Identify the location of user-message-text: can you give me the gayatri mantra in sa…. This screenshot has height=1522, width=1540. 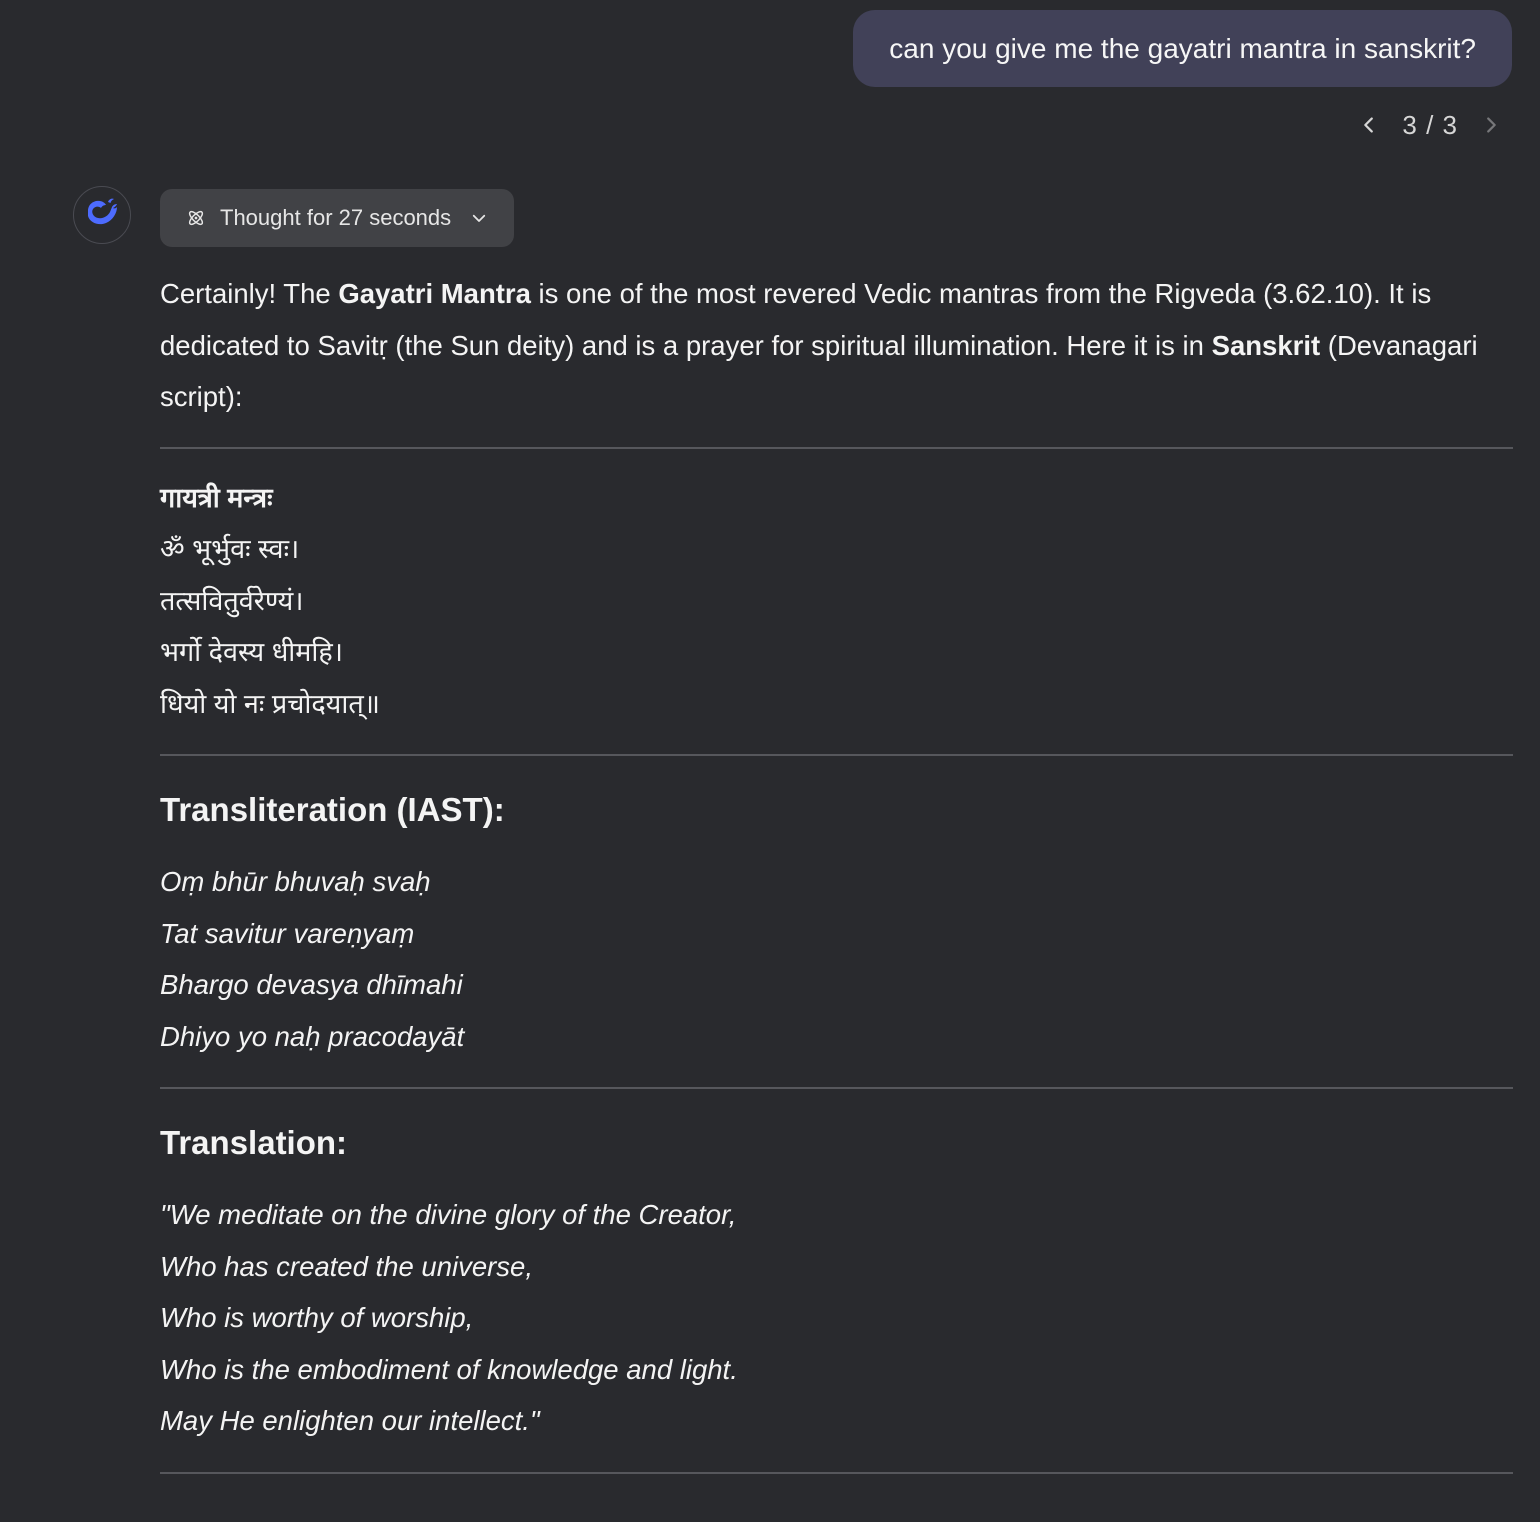
(1182, 48).